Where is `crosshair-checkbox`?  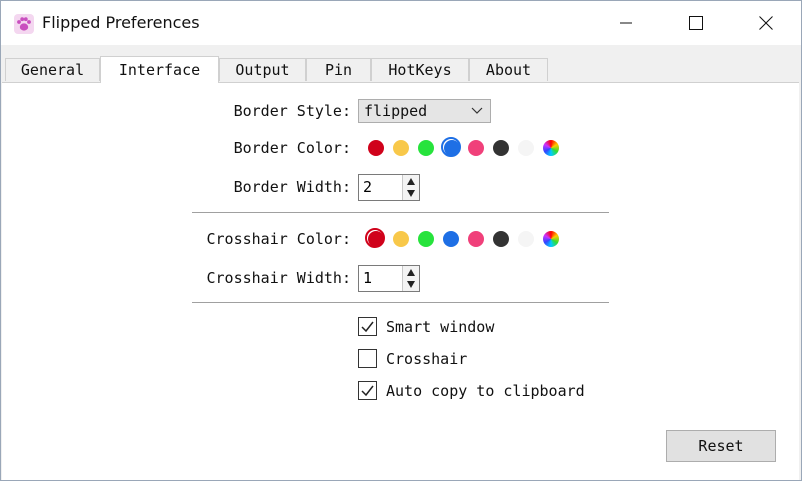
crosshair-checkbox is located at coordinates (367, 358).